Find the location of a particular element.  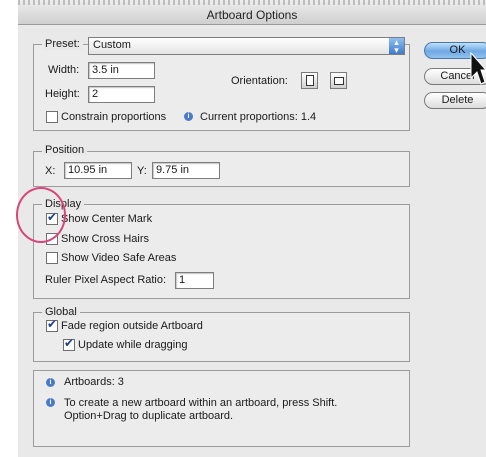

position-legend: Position is located at coordinates (65, 150).